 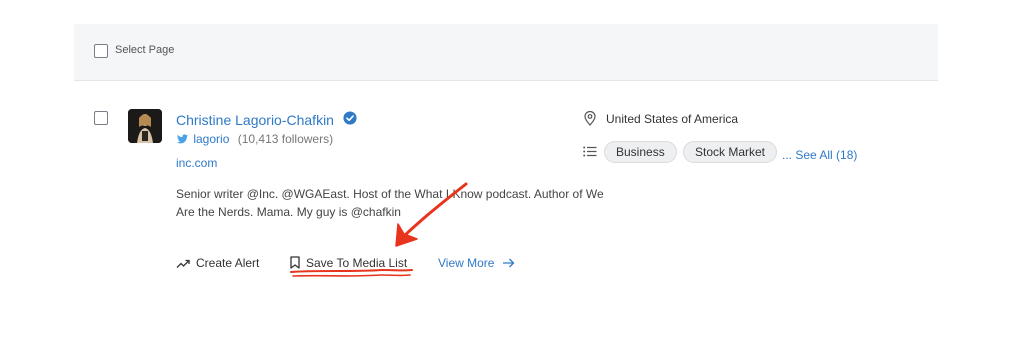 I want to click on avatar-image, so click(x=145, y=126).